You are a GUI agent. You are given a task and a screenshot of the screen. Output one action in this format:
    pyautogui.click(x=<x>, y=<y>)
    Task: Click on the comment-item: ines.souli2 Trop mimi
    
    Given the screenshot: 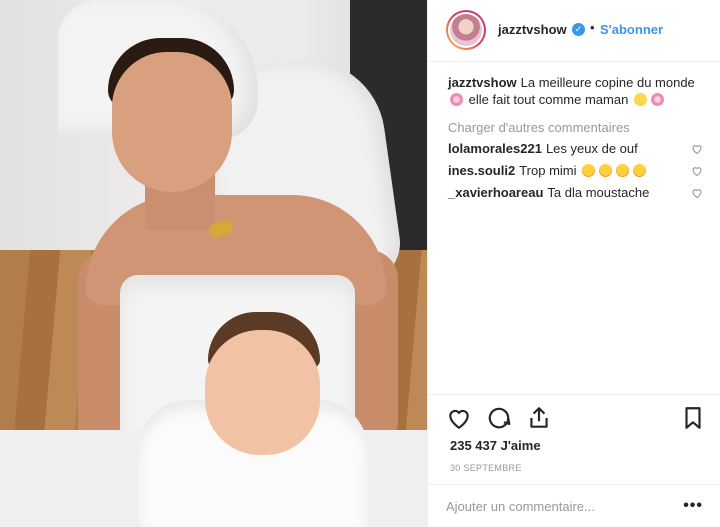 What is the action you would take?
    pyautogui.click(x=575, y=171)
    